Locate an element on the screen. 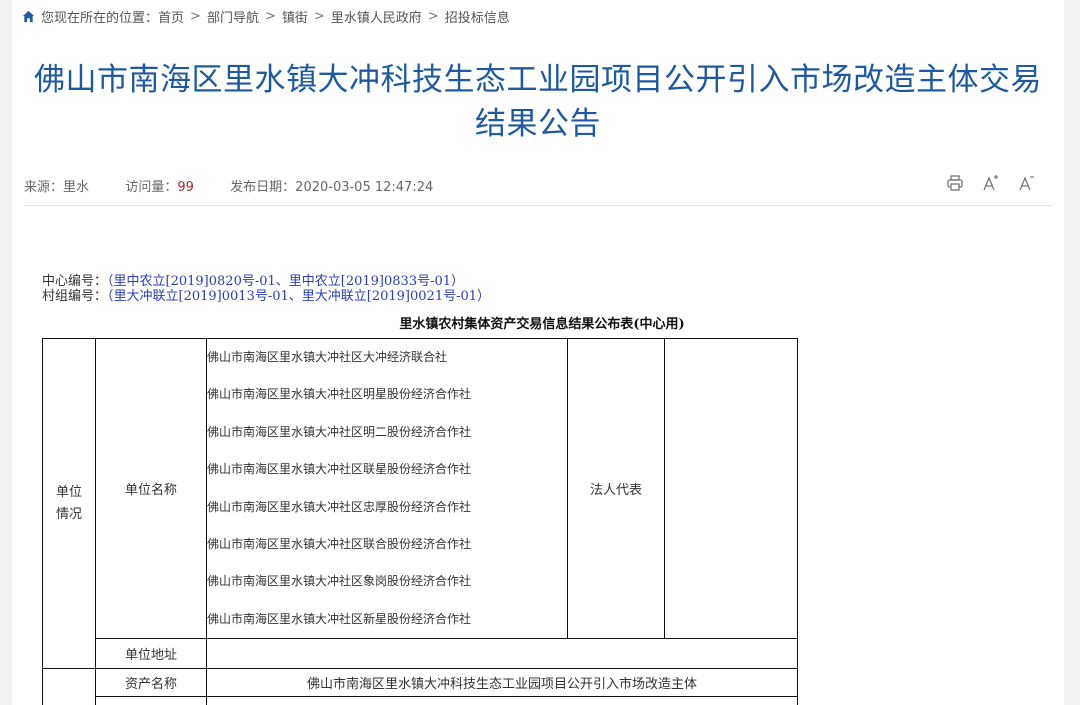 The height and width of the screenshot is (705, 1080). asset-section-cell is located at coordinates (69, 686).